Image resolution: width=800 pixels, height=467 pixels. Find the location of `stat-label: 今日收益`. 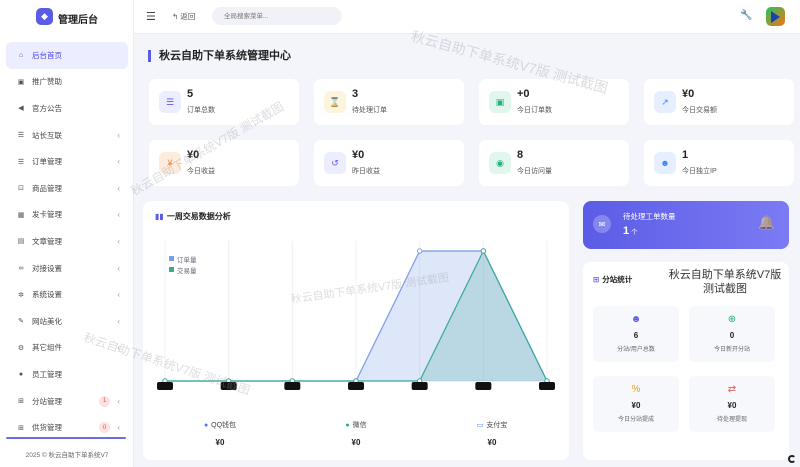

stat-label: 今日收益 is located at coordinates (201, 171).